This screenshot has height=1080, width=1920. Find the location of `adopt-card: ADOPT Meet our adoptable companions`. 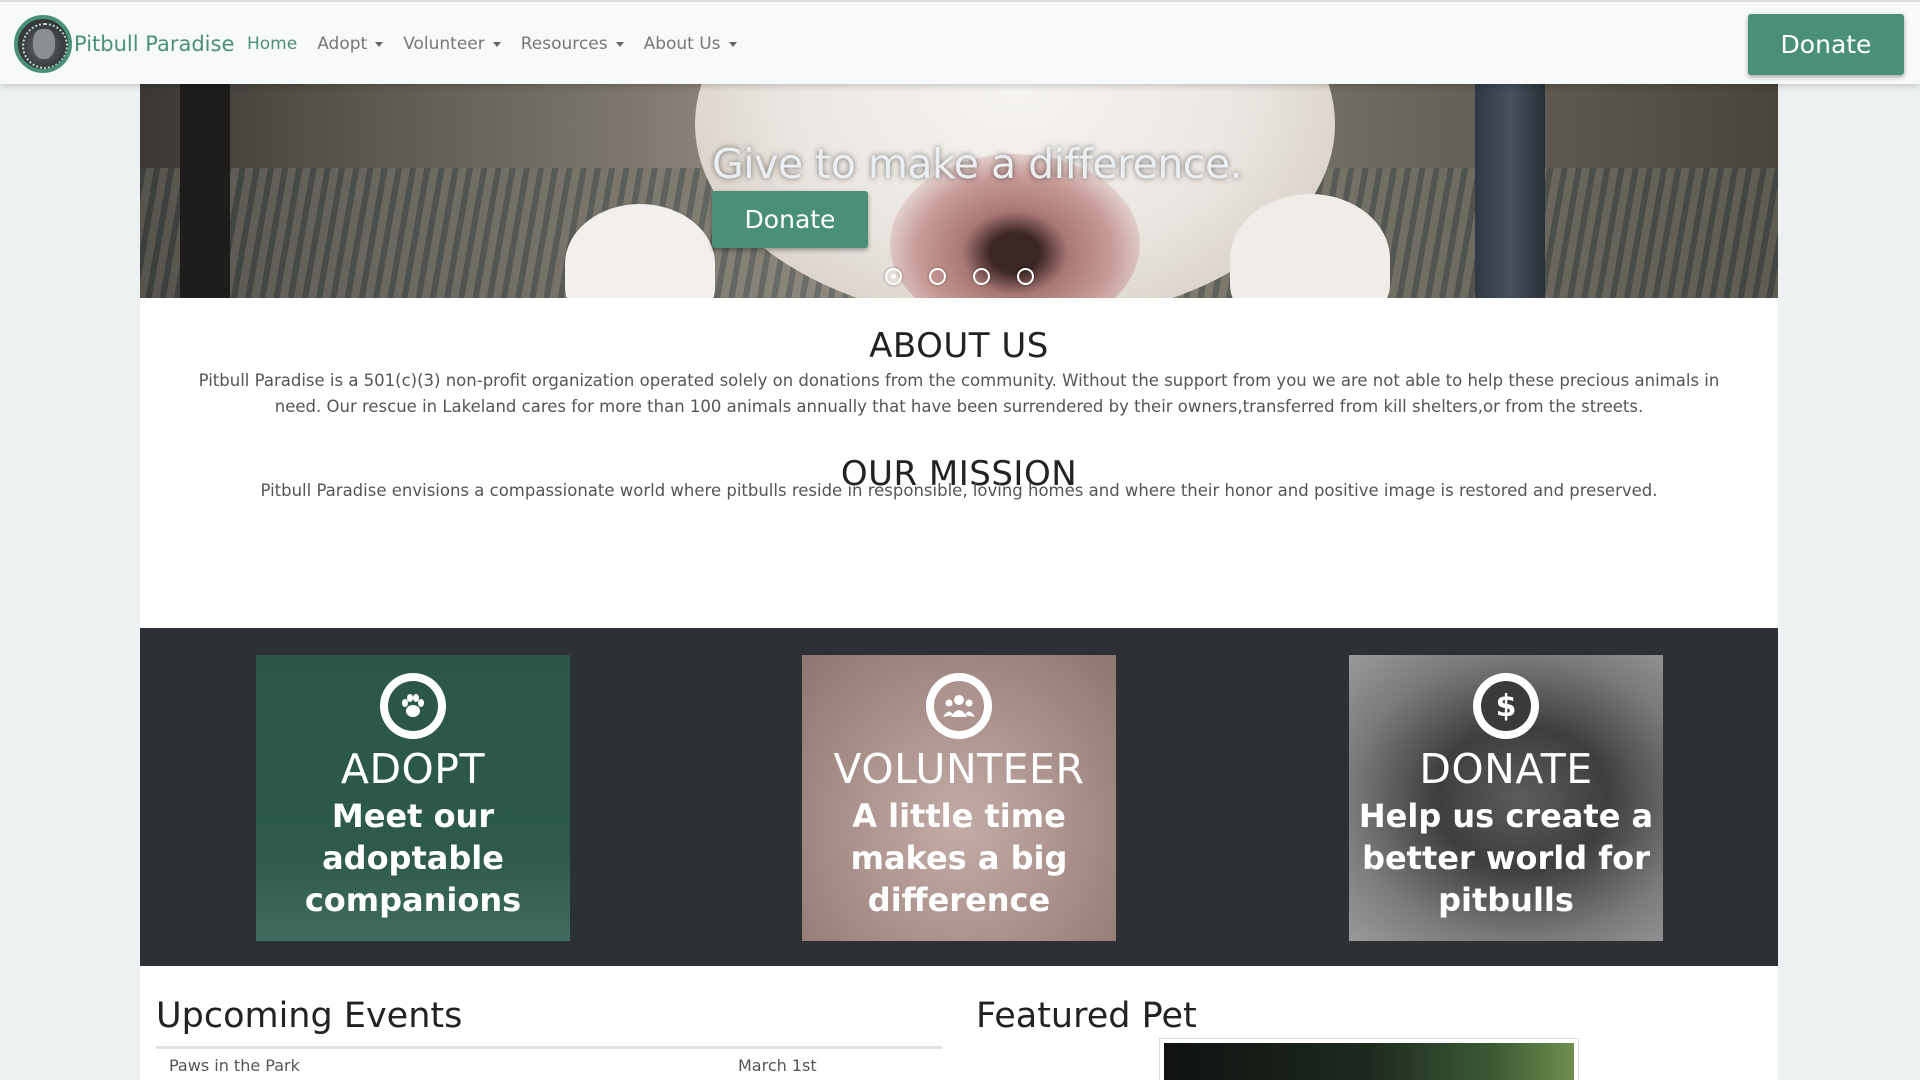

adopt-card: ADOPT Meet our adoptable companions is located at coordinates (413, 798).